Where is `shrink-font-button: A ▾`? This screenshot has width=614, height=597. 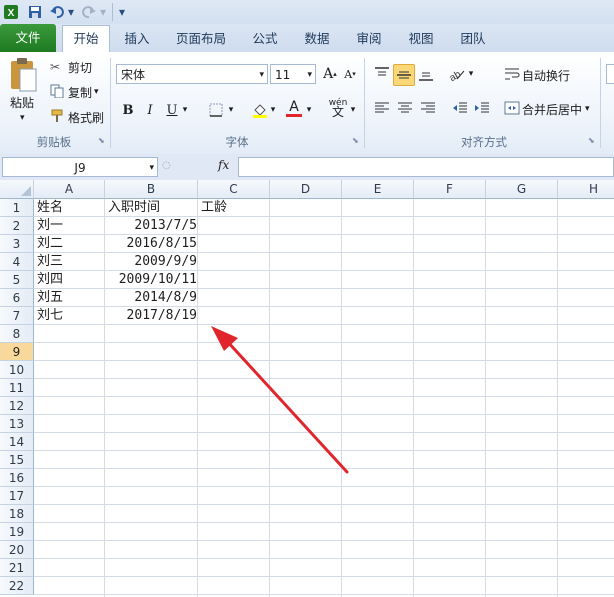 shrink-font-button: A ▾ is located at coordinates (350, 74).